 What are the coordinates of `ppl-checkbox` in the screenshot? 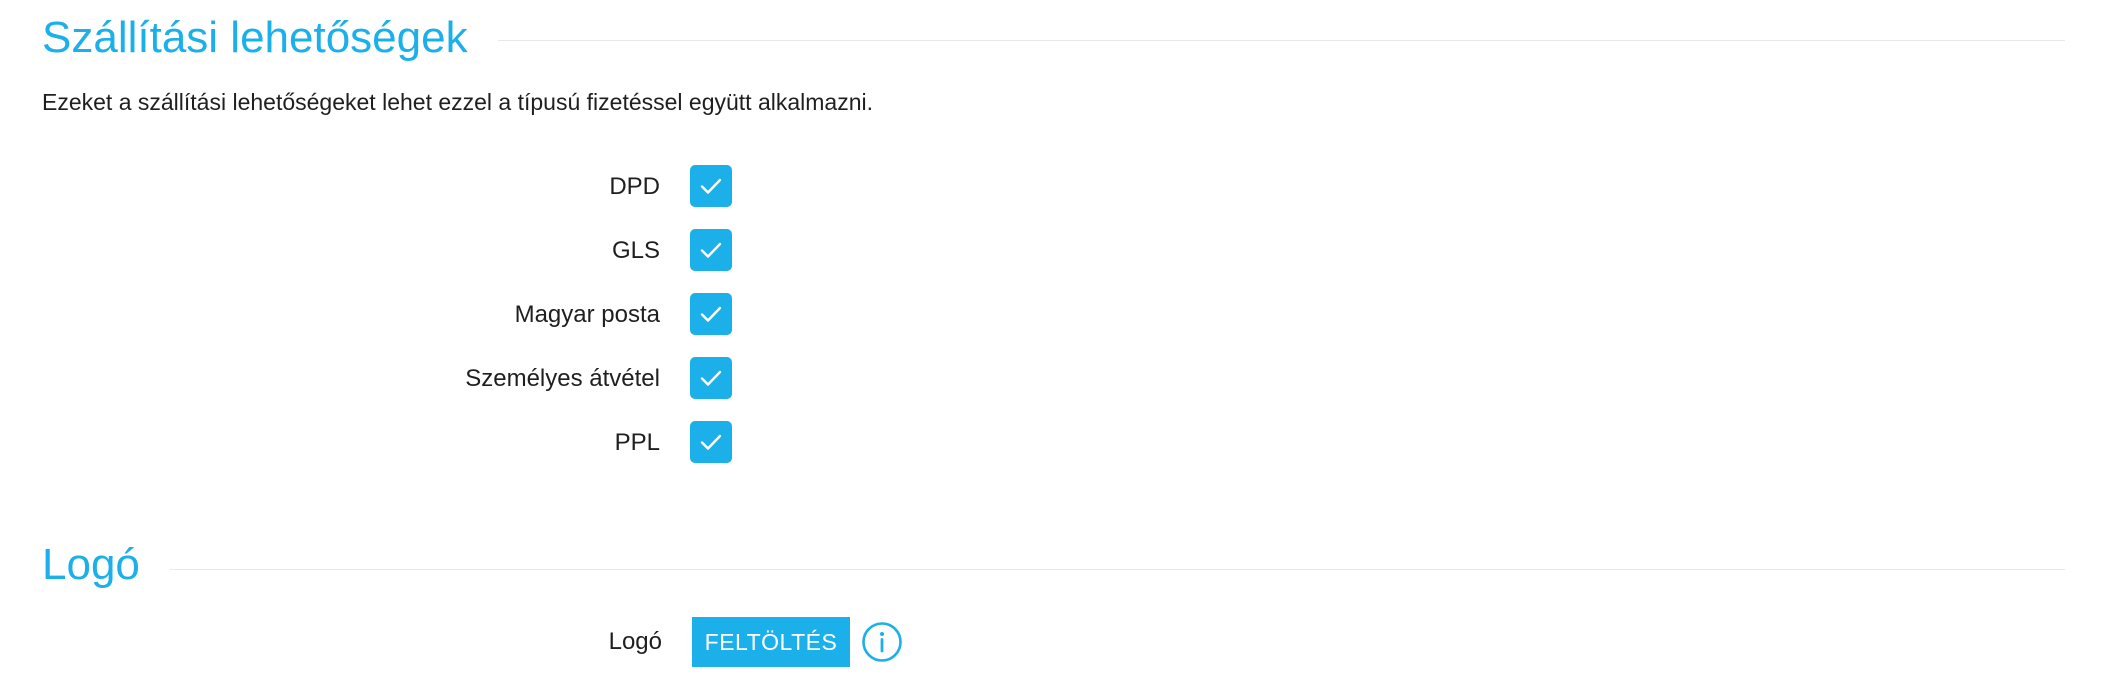 It's located at (711, 442).